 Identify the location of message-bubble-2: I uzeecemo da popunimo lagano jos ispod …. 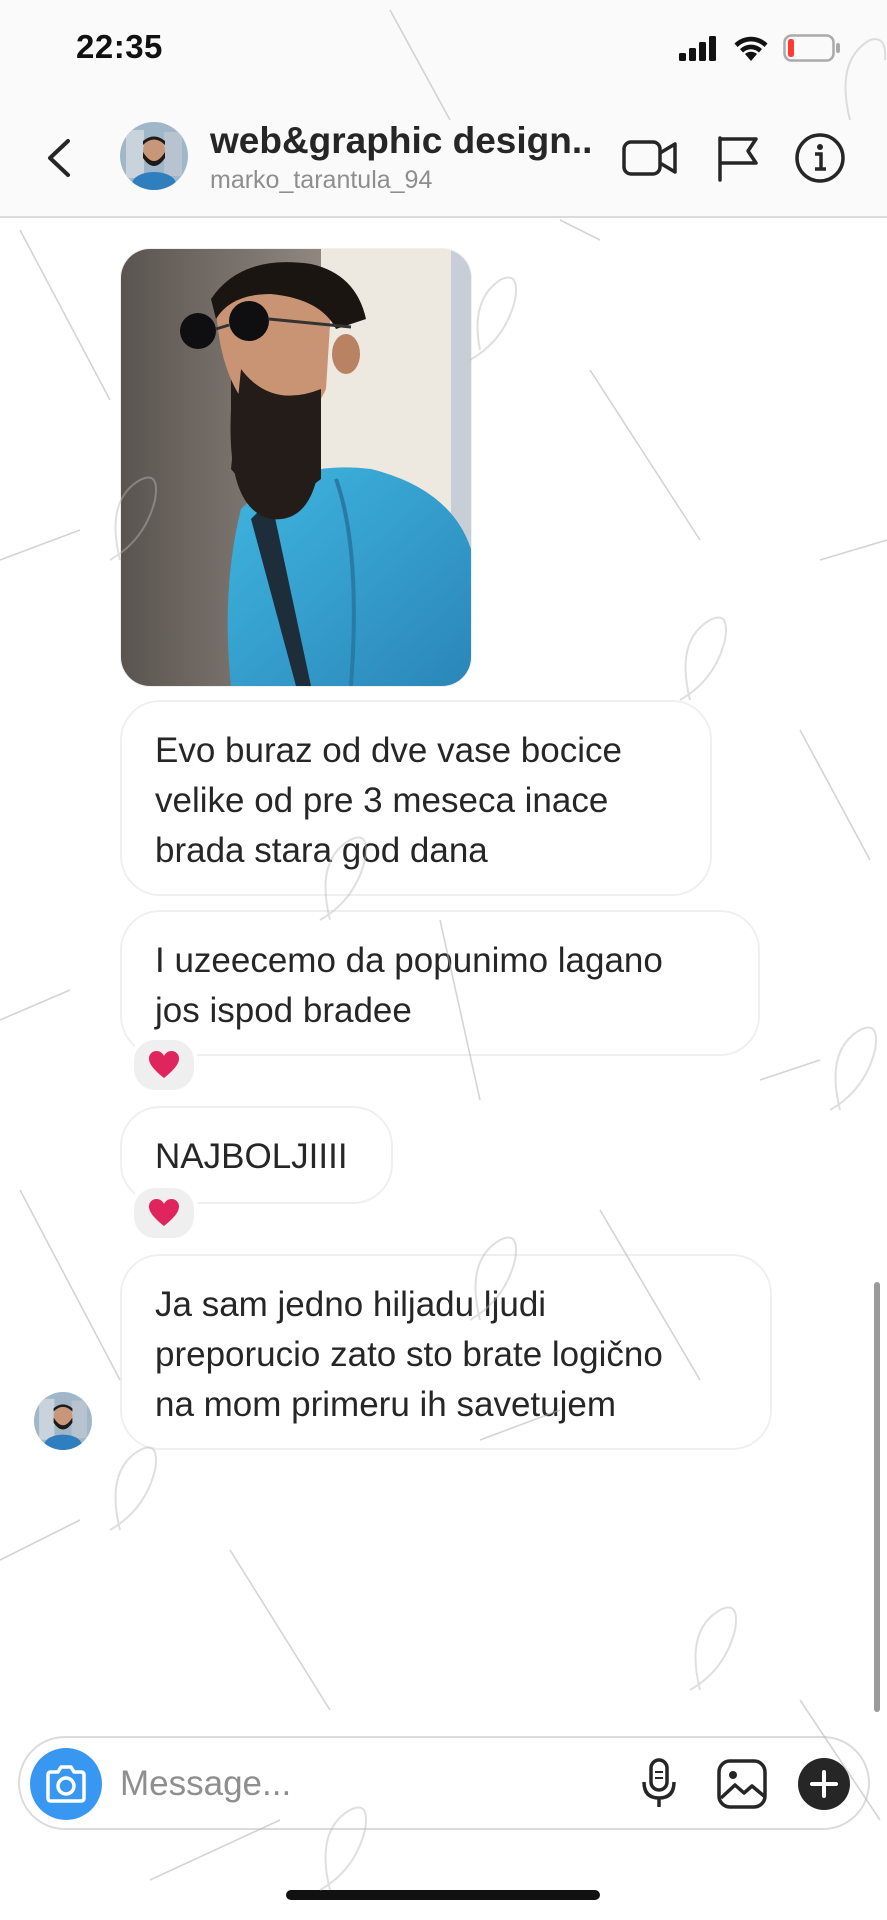
(440, 983).